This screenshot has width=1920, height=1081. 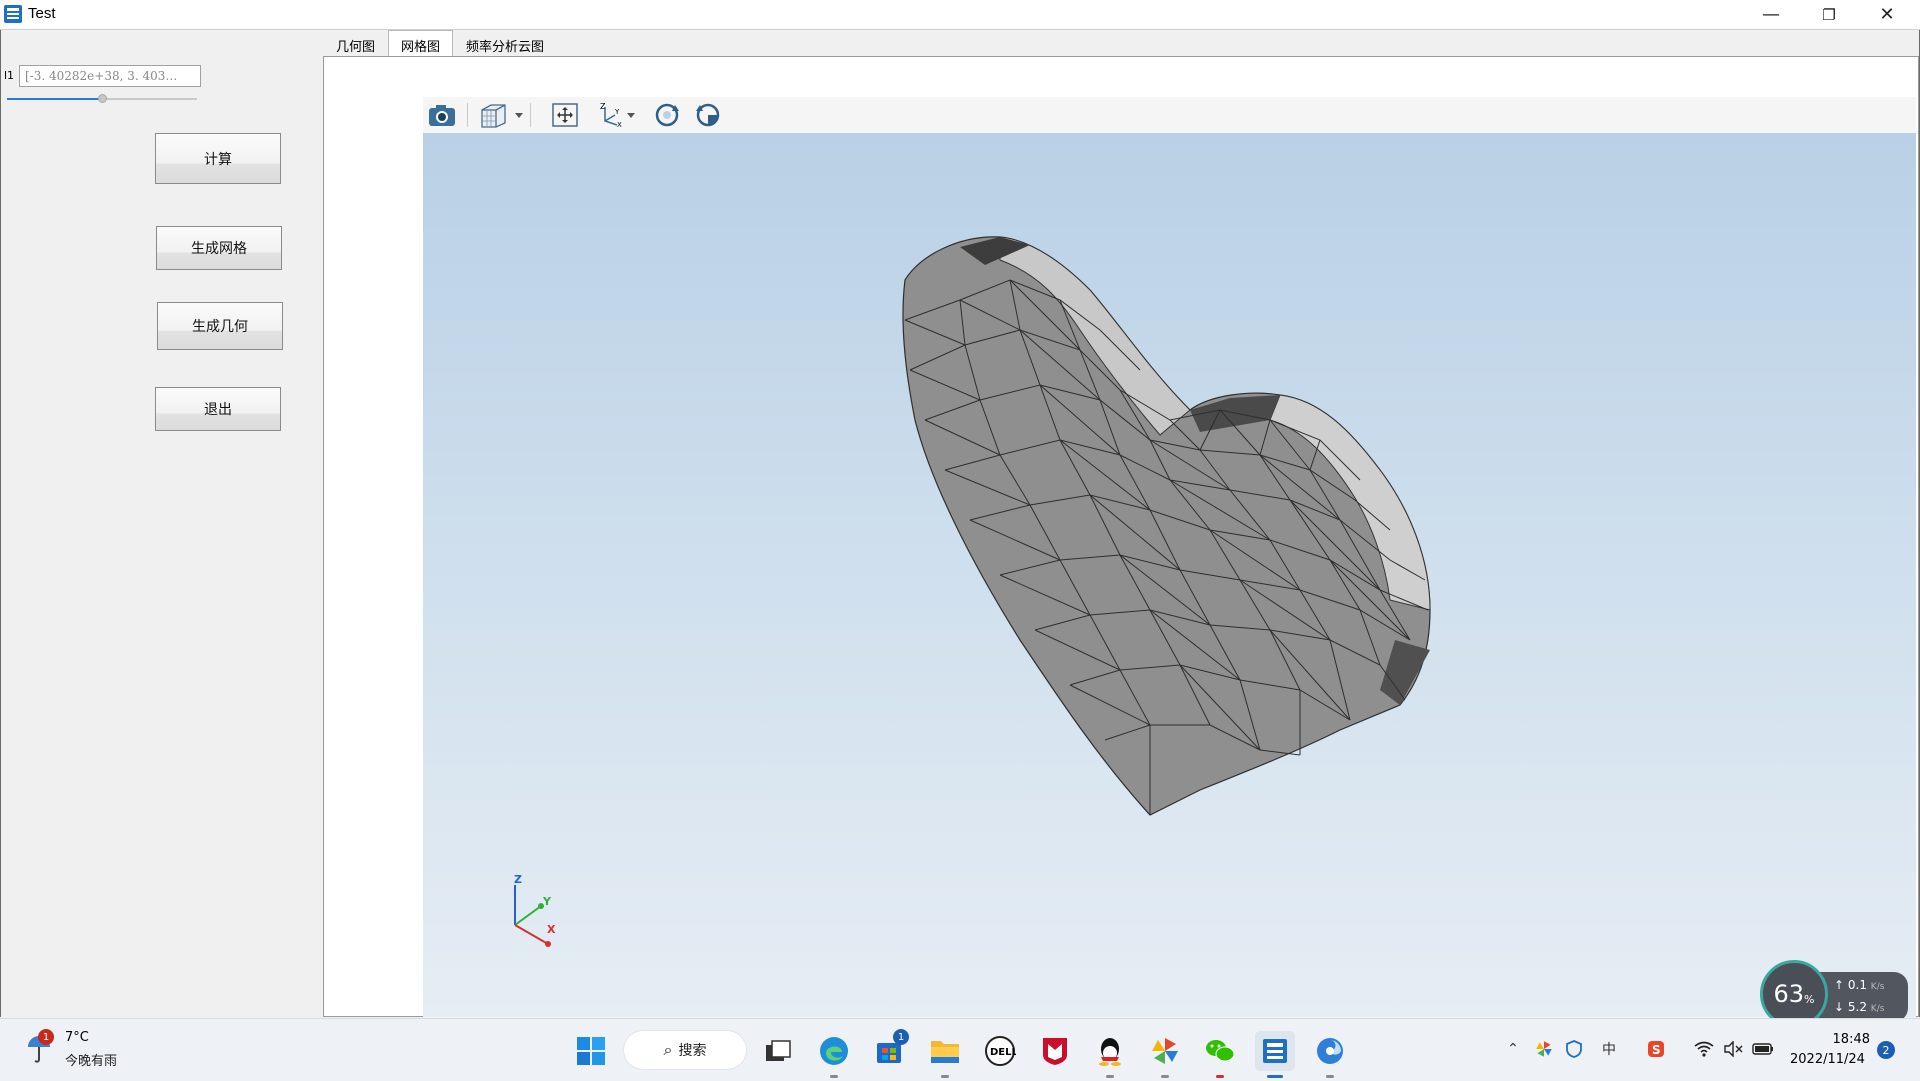 I want to click on memory-percent: 63, so click(x=1789, y=994).